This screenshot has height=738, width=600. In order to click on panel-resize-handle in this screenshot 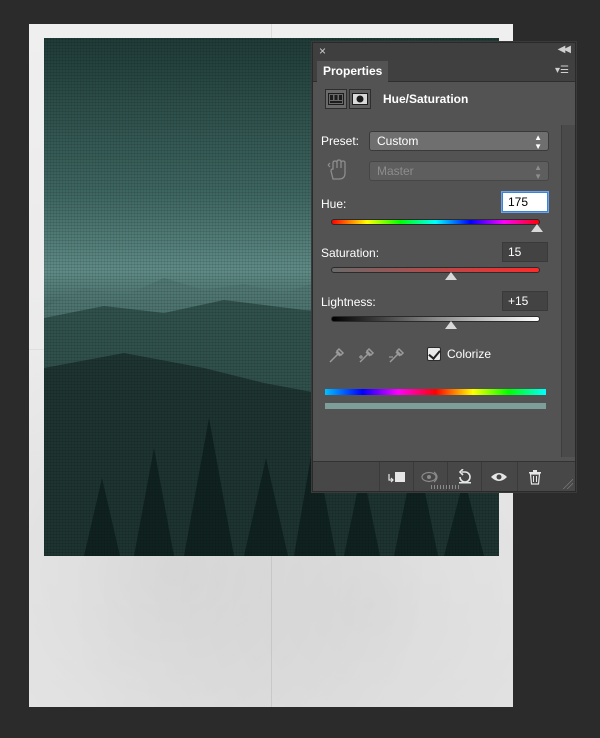, I will do `click(445, 487)`.